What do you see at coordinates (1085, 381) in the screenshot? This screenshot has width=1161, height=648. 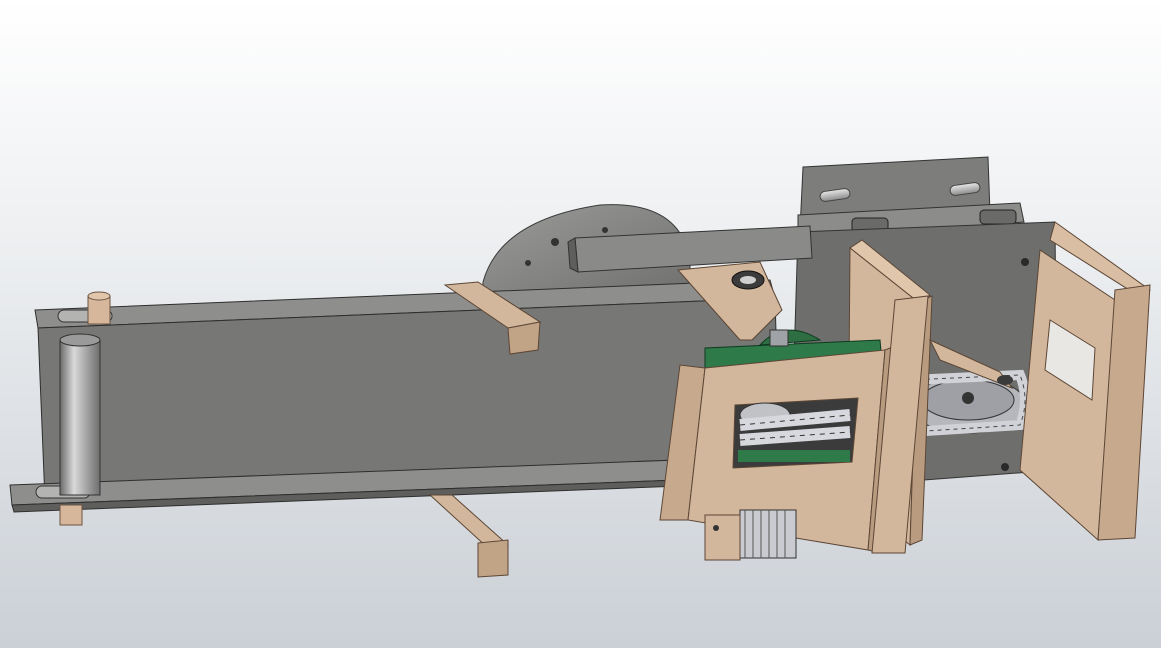 I see `motor-mount-bracket` at bounding box center [1085, 381].